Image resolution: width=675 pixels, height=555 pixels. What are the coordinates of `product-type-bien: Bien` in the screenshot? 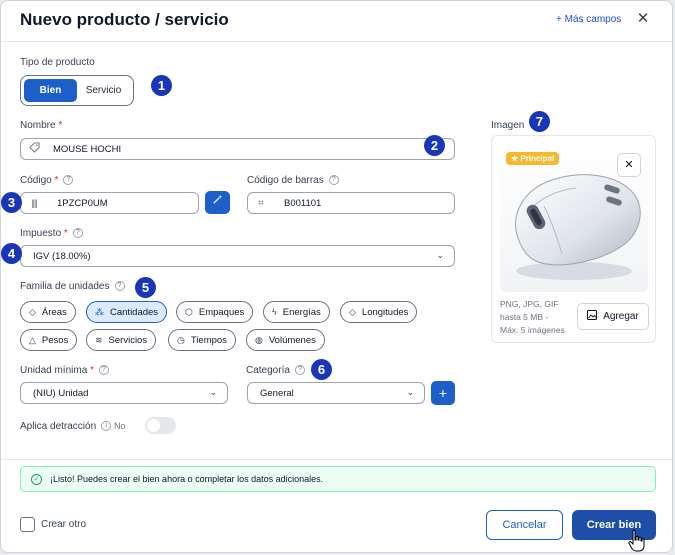 It's located at (50, 90).